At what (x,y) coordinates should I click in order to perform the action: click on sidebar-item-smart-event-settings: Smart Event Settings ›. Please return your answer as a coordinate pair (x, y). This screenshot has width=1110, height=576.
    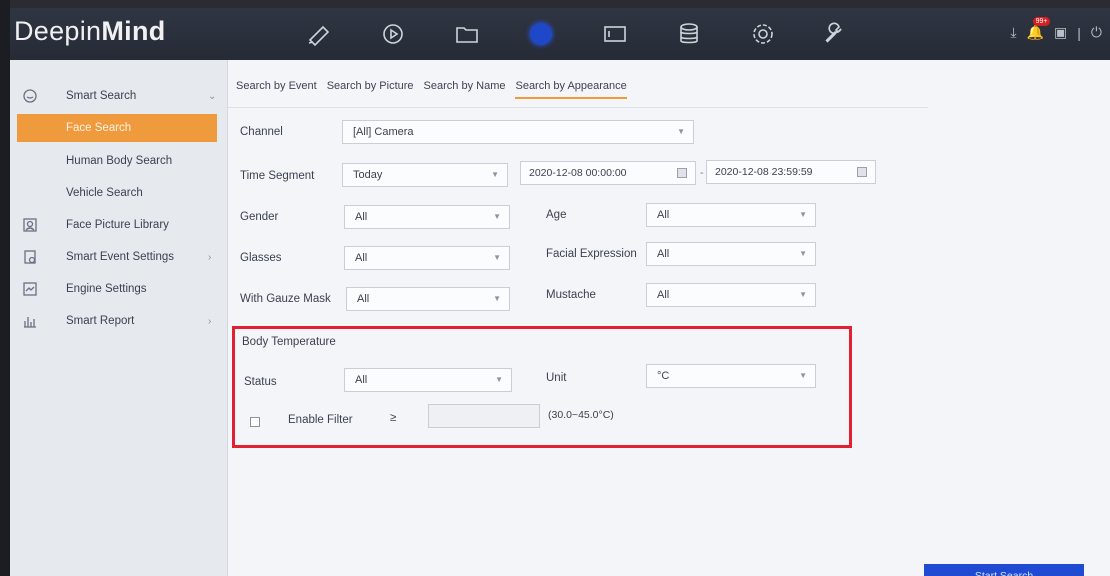
    Looking at the image, I should click on (119, 257).